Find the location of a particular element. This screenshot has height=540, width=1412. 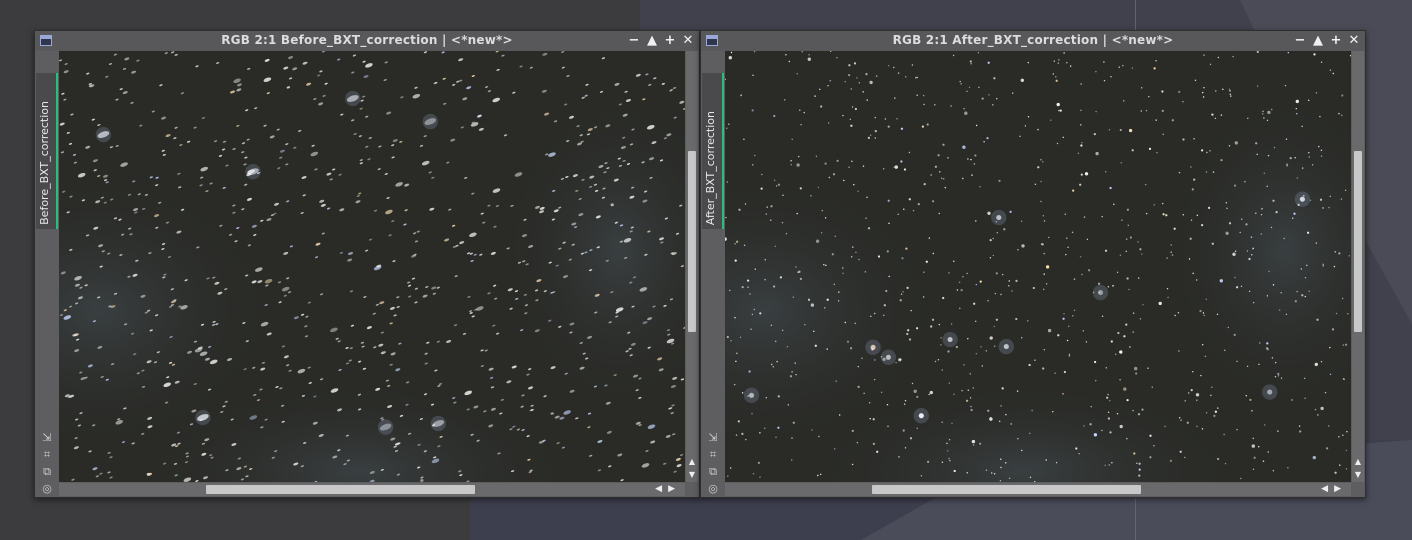

view-identifier-tab: Before_BXT_correction is located at coordinates (47, 151).